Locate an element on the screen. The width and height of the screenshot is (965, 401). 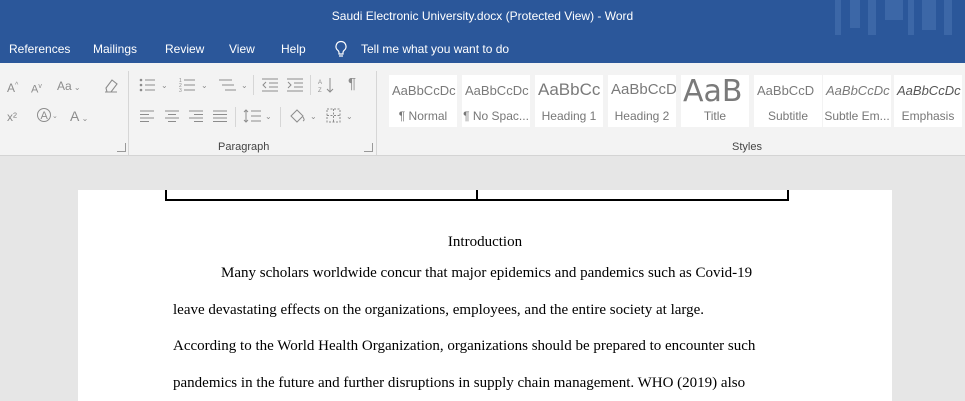
style-name: Heading 1 is located at coordinates (569, 116).